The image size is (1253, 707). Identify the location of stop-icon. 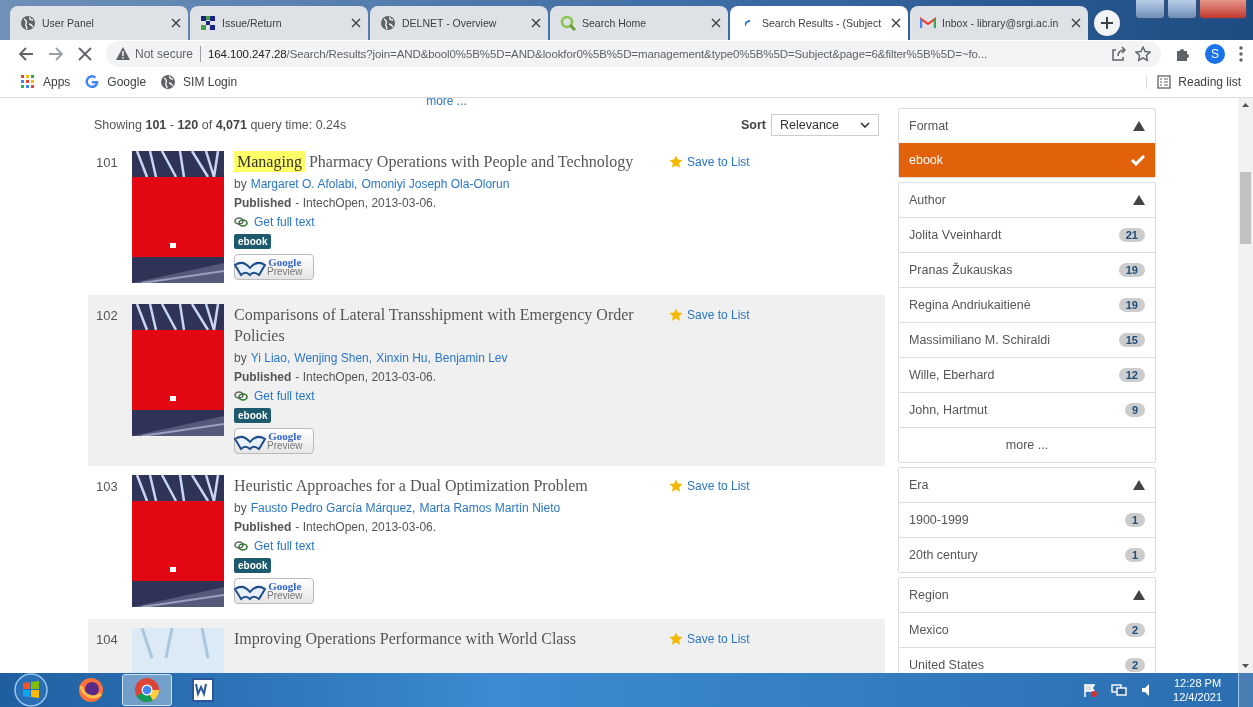
(85, 53).